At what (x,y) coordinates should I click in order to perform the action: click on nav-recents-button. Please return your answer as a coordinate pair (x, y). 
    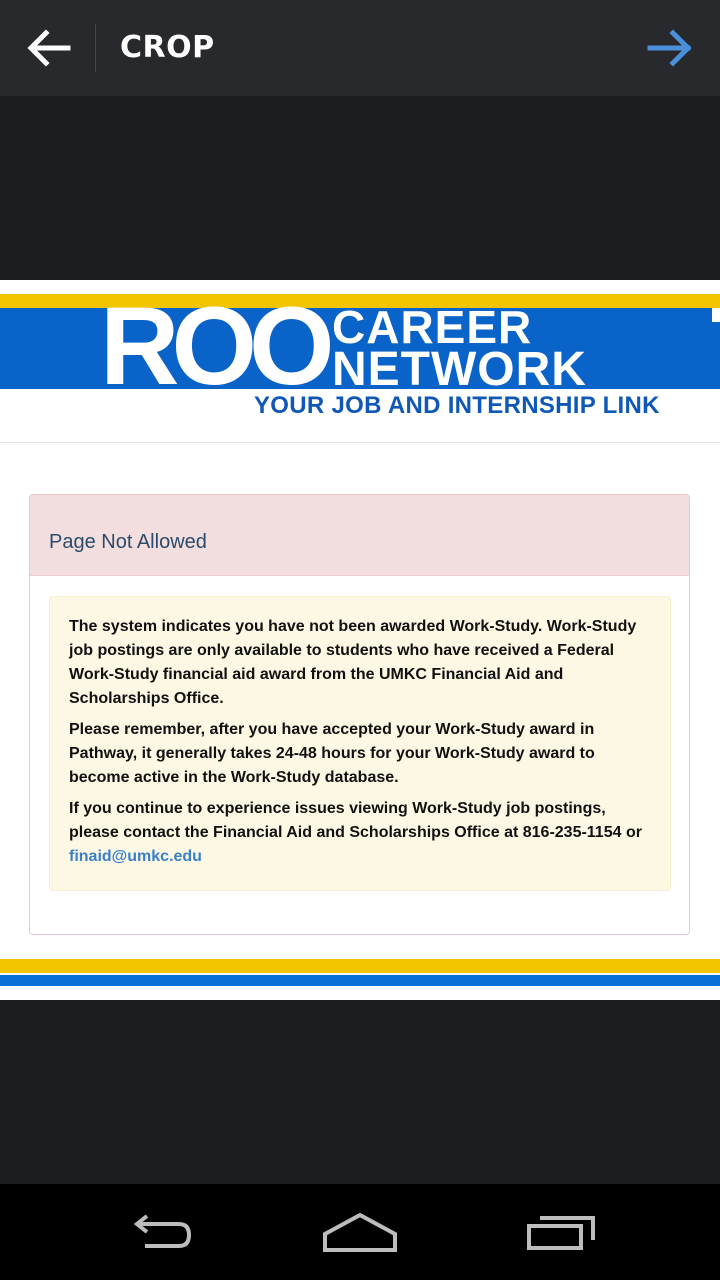
    Looking at the image, I should click on (562, 1232).